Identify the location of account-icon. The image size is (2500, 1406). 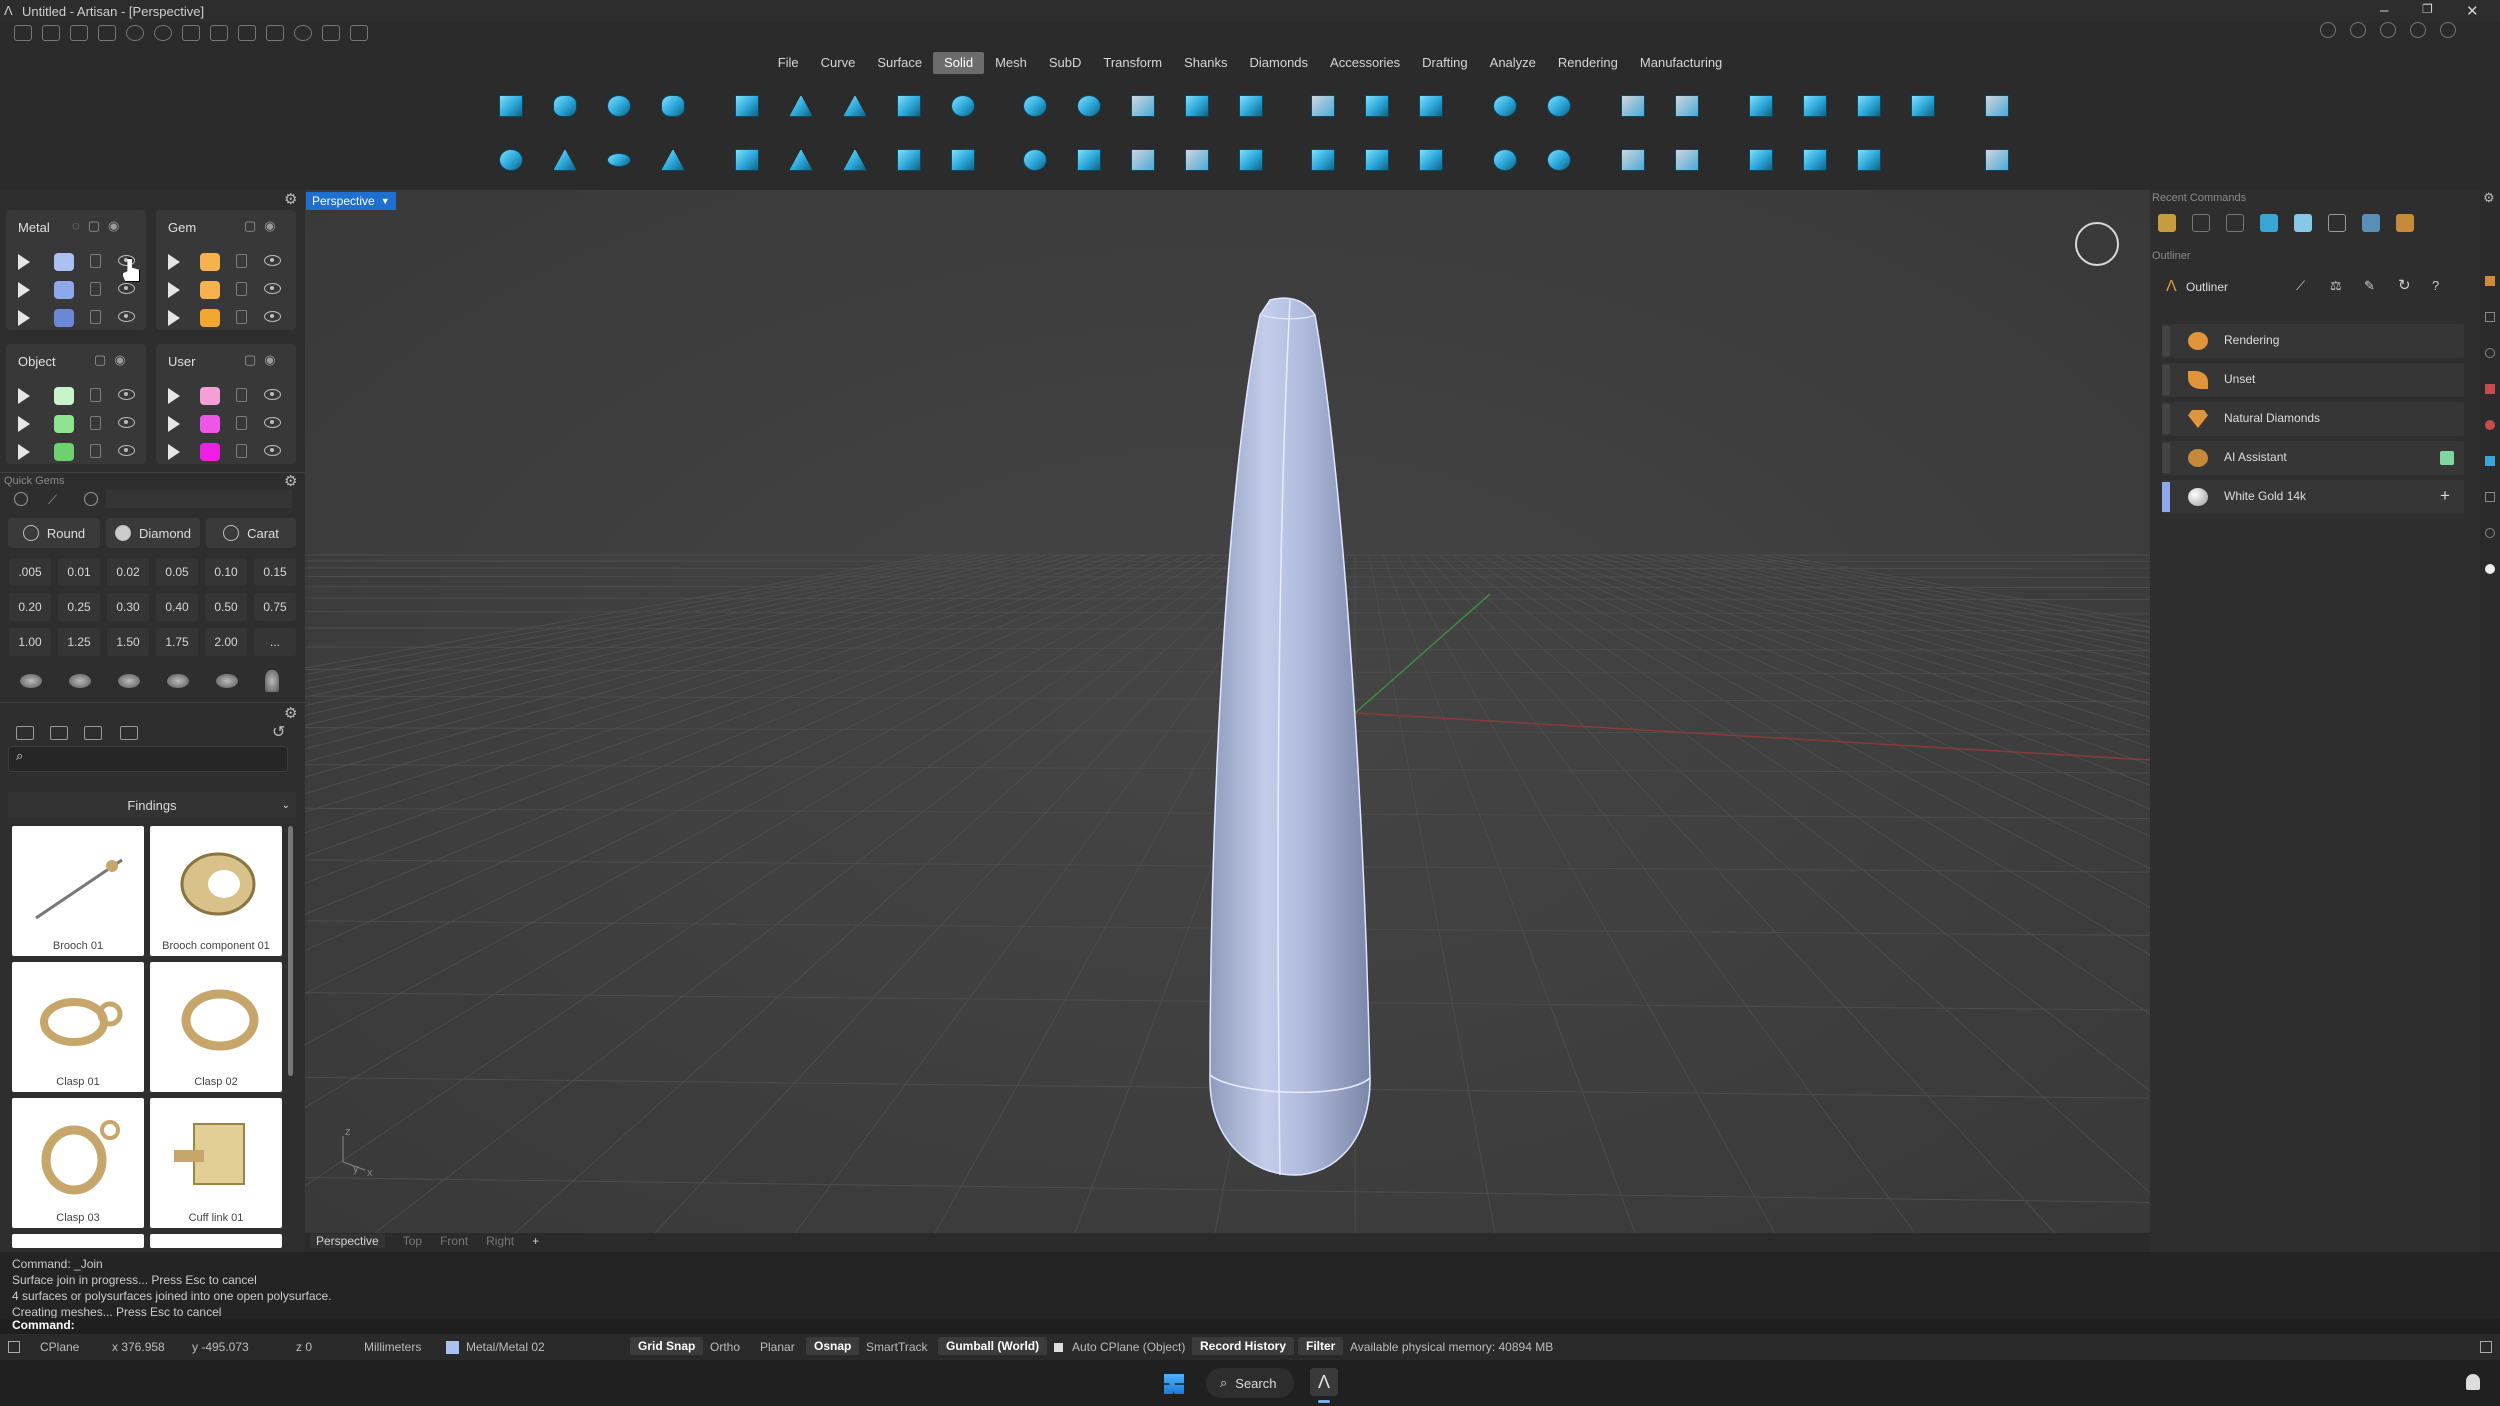
(2328, 30).